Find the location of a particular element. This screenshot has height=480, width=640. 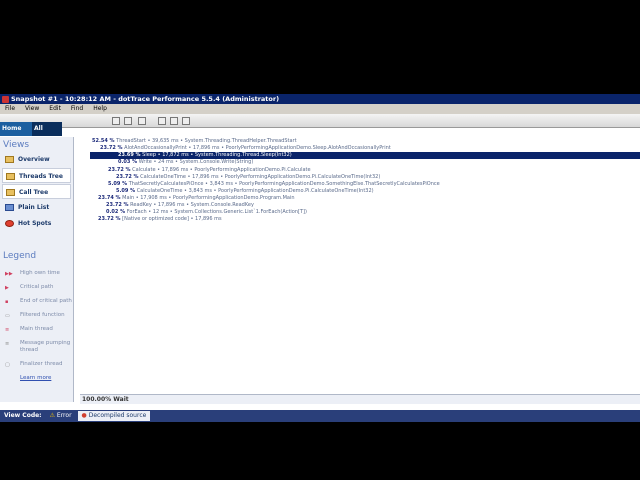

legend-critical-path: ▶ Critical path is located at coordinates (29, 287).